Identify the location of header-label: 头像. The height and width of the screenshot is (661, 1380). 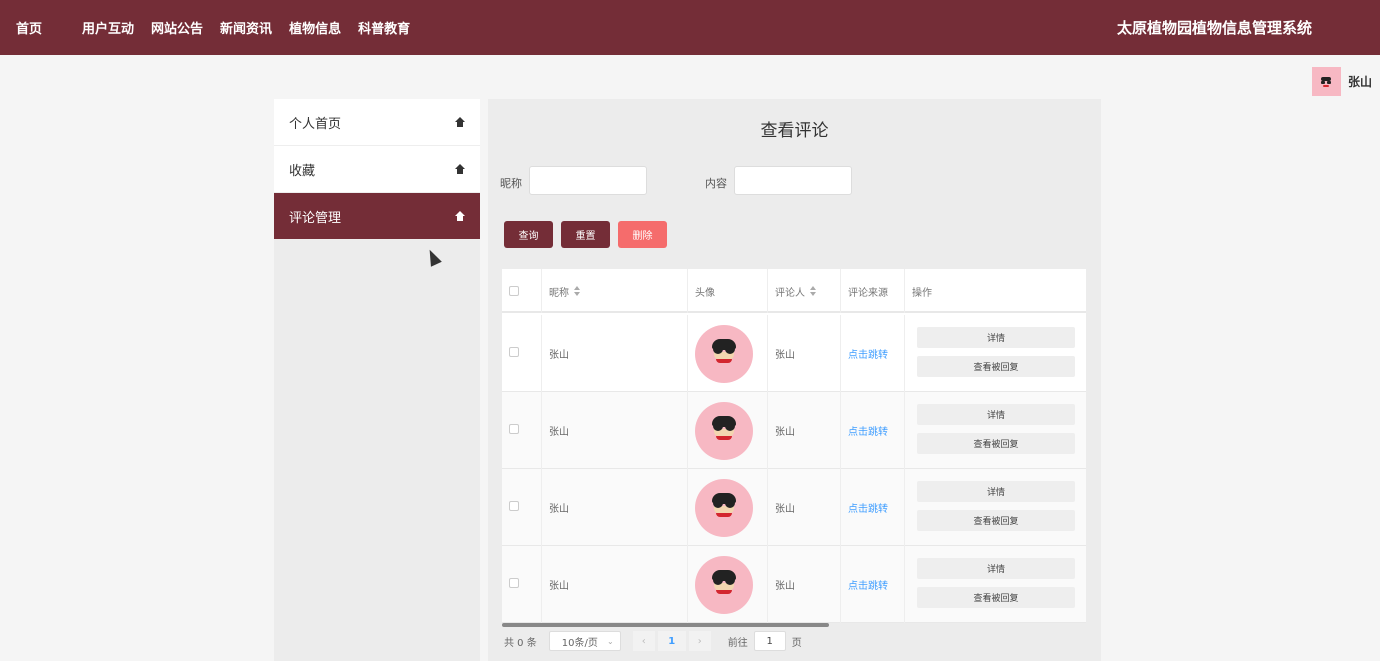
(705, 293).